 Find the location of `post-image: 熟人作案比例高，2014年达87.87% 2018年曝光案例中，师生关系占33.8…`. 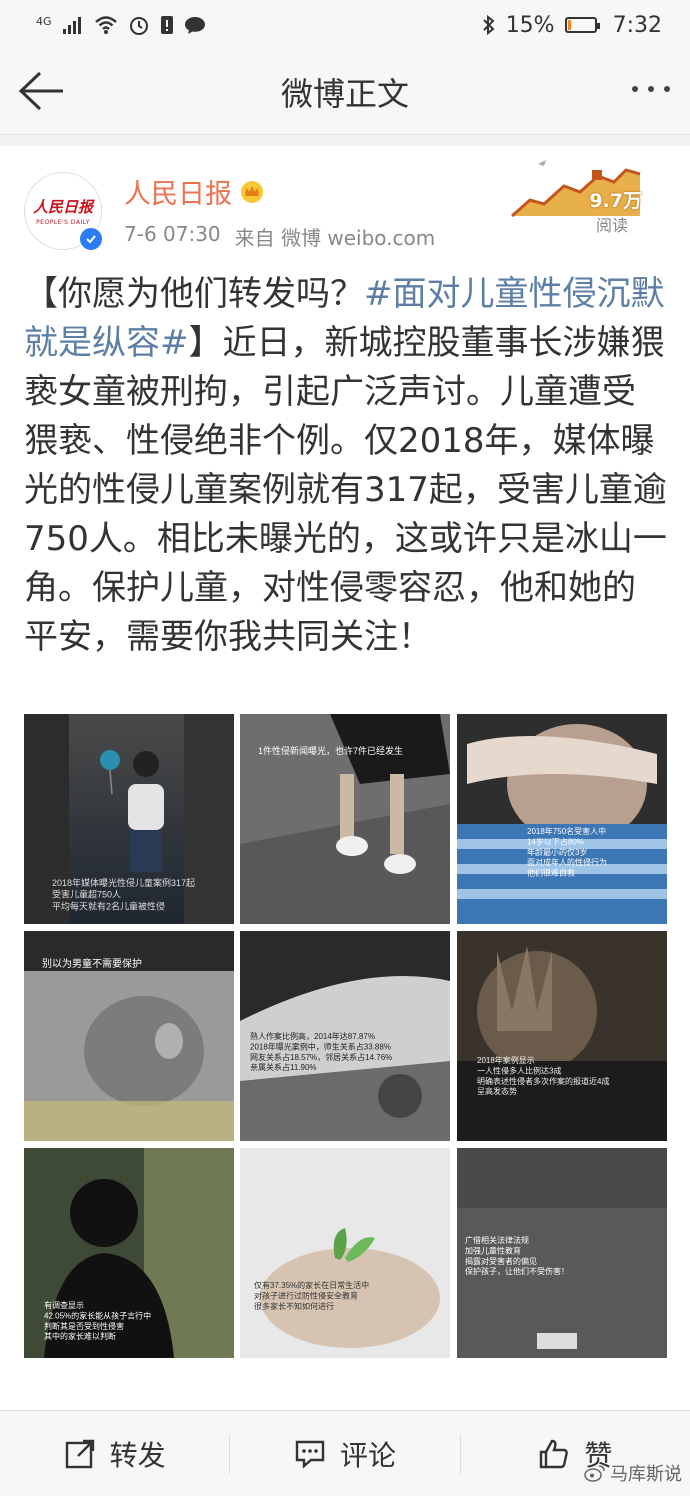

post-image: 熟人作案比例高，2014年达87.87% 2018年曝光案例中，师生关系占33.8… is located at coordinates (345, 1036).